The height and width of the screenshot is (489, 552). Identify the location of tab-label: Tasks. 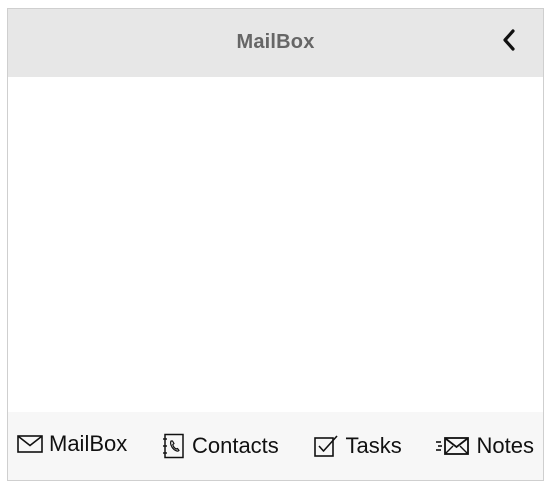
(373, 445).